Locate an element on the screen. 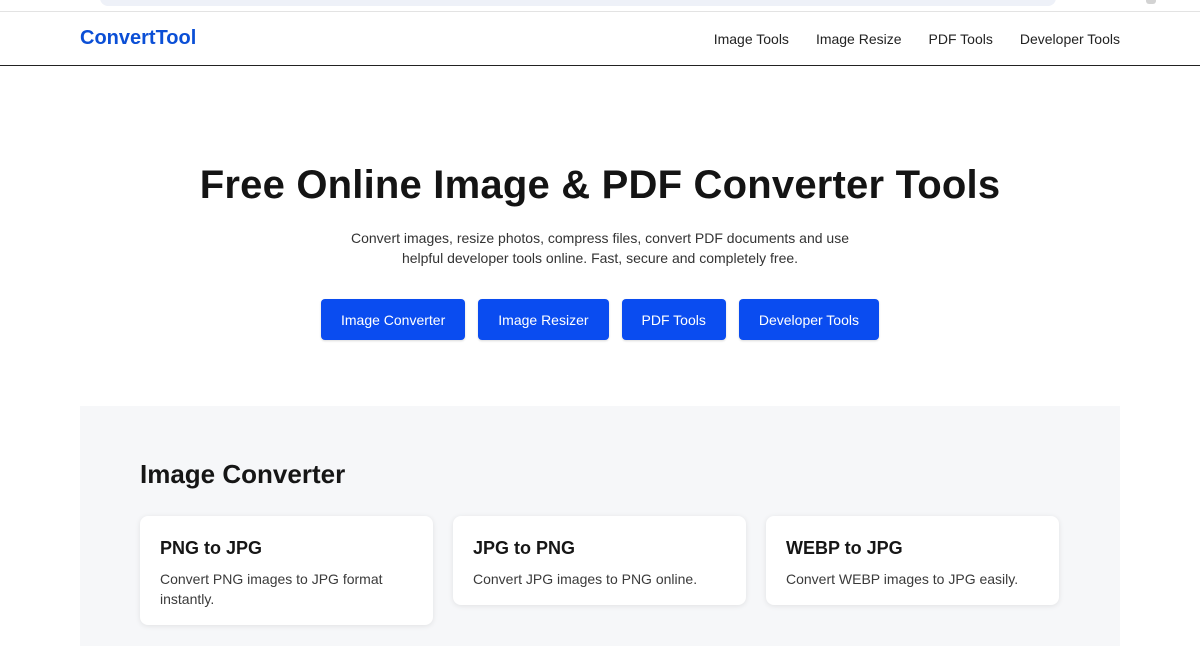  site-logo: ConvertTool is located at coordinates (138, 38).